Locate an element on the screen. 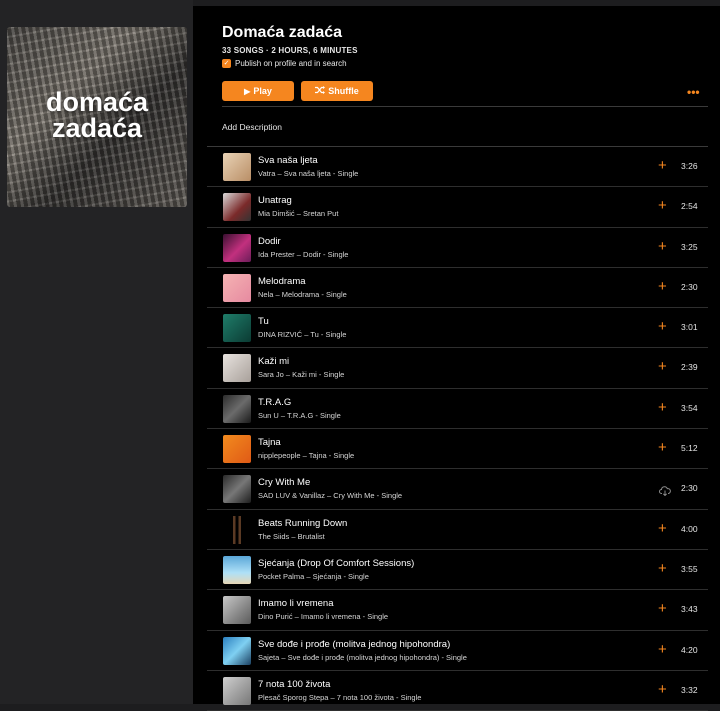 This screenshot has width=720, height=711. track-subtitle: DINA RIZVIĆ – Tu - Single is located at coordinates (302, 335).